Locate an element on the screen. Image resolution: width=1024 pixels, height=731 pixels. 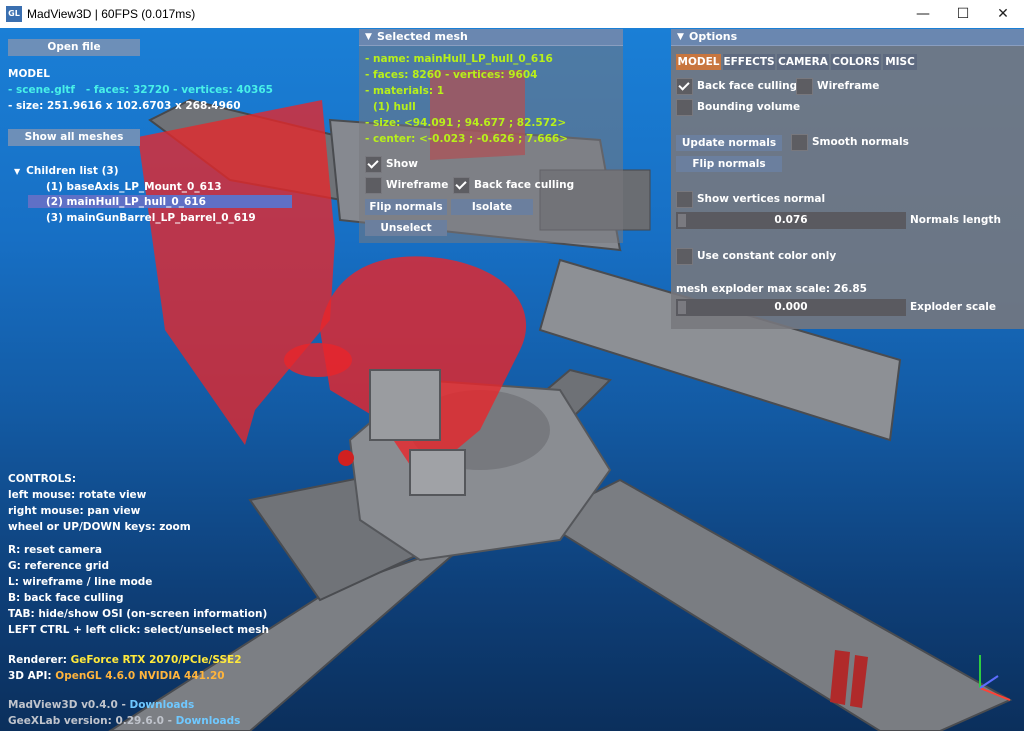
selected-mesh-header: ▼ Selected mesh is located at coordinates (491, 37).